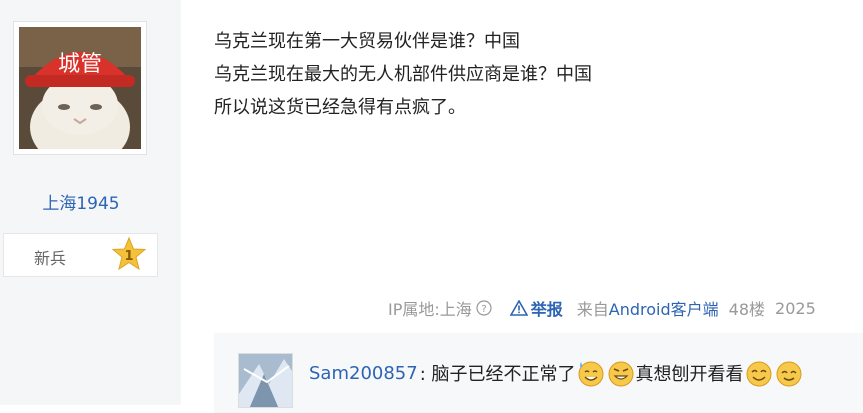 The image size is (863, 413). Describe the element at coordinates (592, 309) in the screenshot. I see `client-prefix: 来自` at that location.